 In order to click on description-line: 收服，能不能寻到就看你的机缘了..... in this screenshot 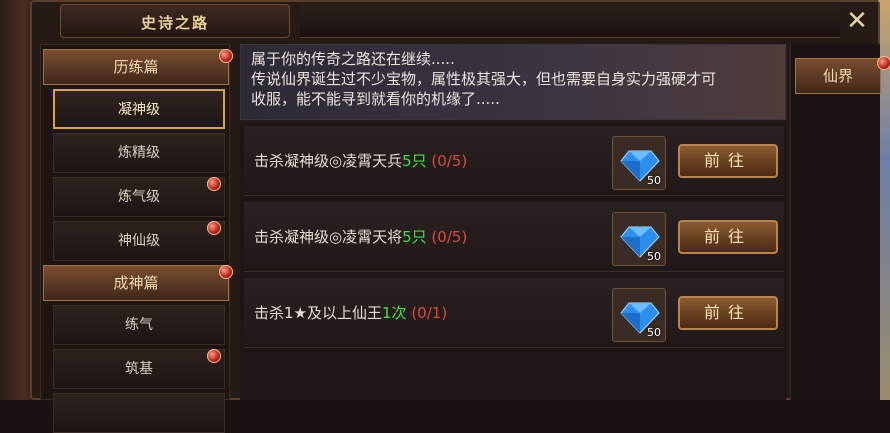, I will do `click(375, 99)`.